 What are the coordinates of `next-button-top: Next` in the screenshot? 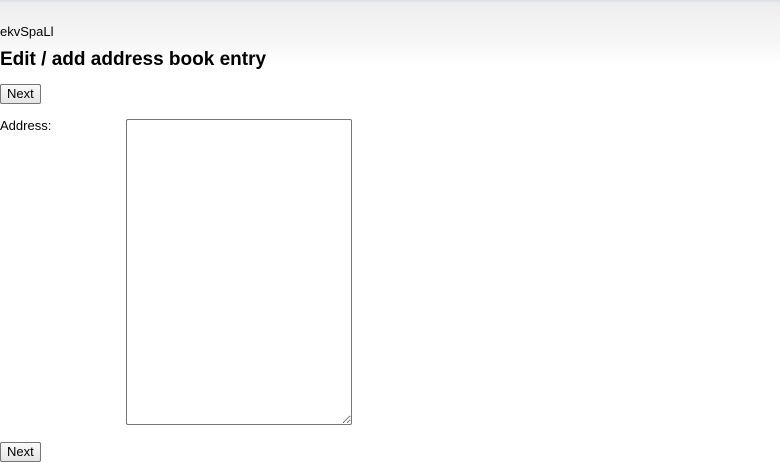 It's located at (20, 94).